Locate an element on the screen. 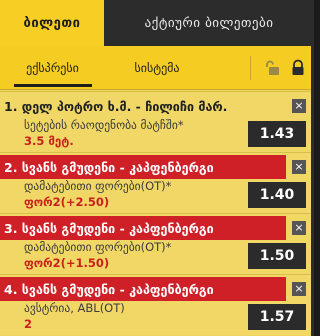  odds-button: 1.40 is located at coordinates (277, 195).